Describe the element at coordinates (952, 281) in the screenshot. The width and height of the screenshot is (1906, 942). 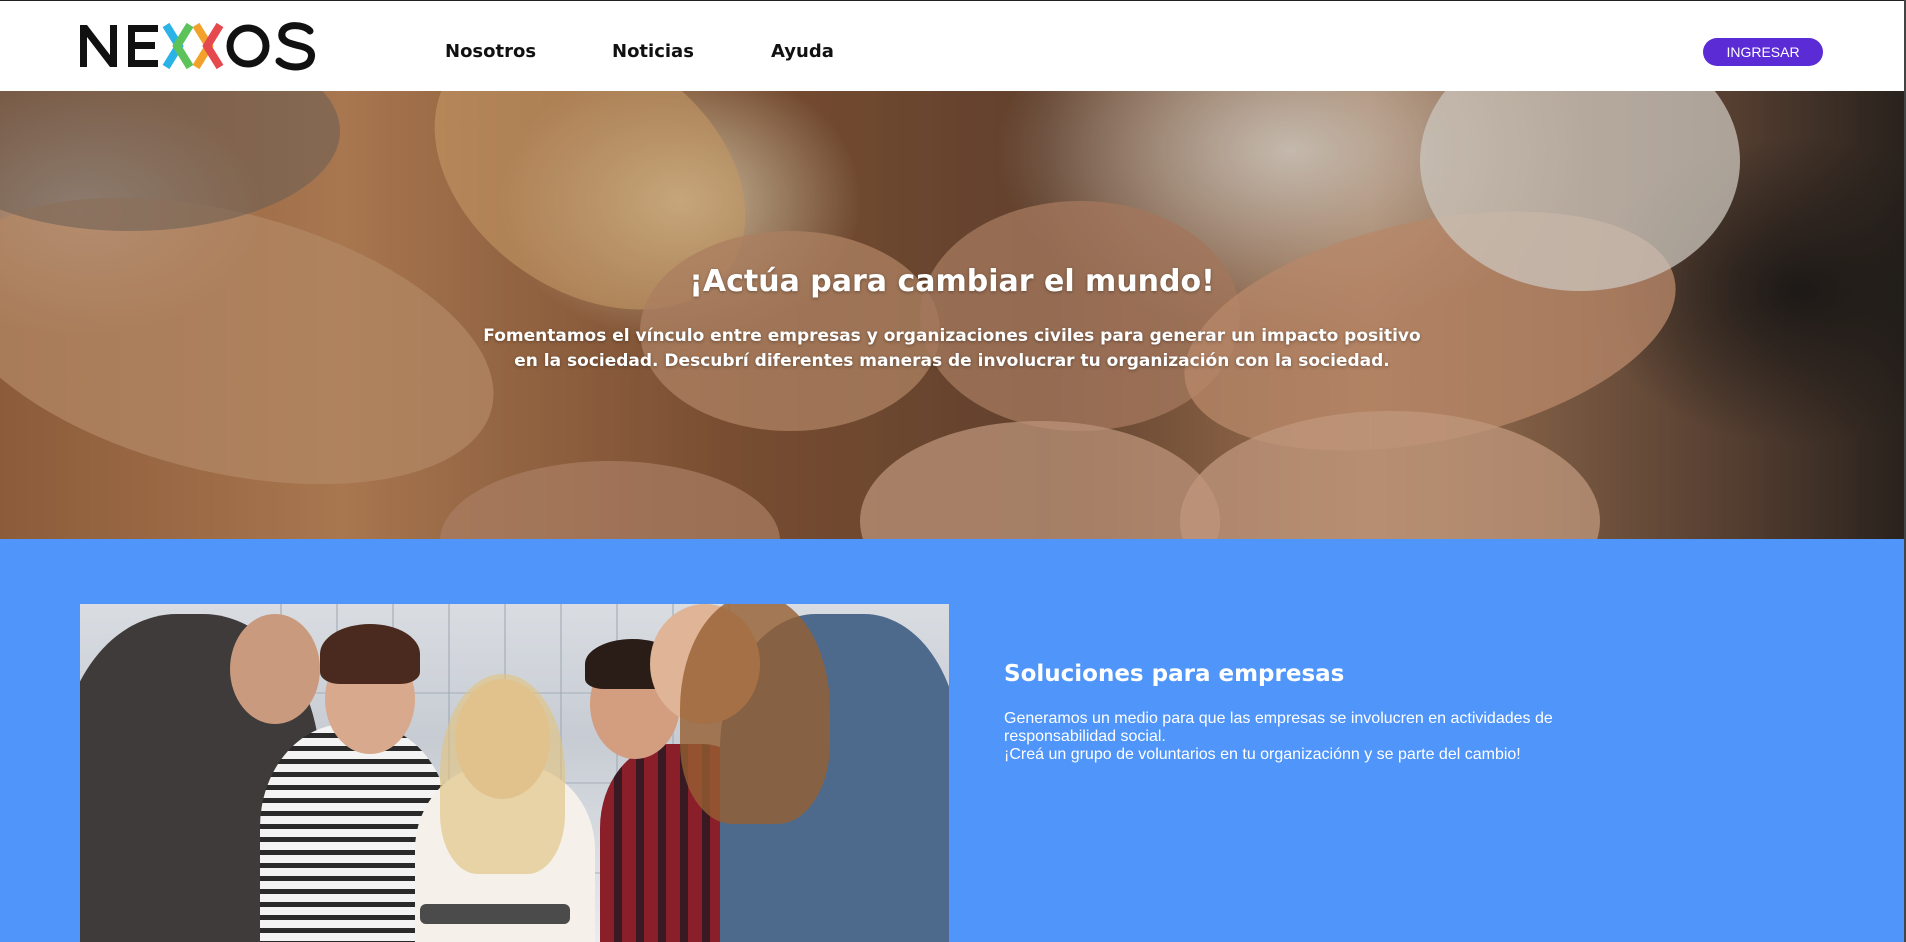
I see `hero-title: ¡Actúa para cambiar el mundo!` at that location.